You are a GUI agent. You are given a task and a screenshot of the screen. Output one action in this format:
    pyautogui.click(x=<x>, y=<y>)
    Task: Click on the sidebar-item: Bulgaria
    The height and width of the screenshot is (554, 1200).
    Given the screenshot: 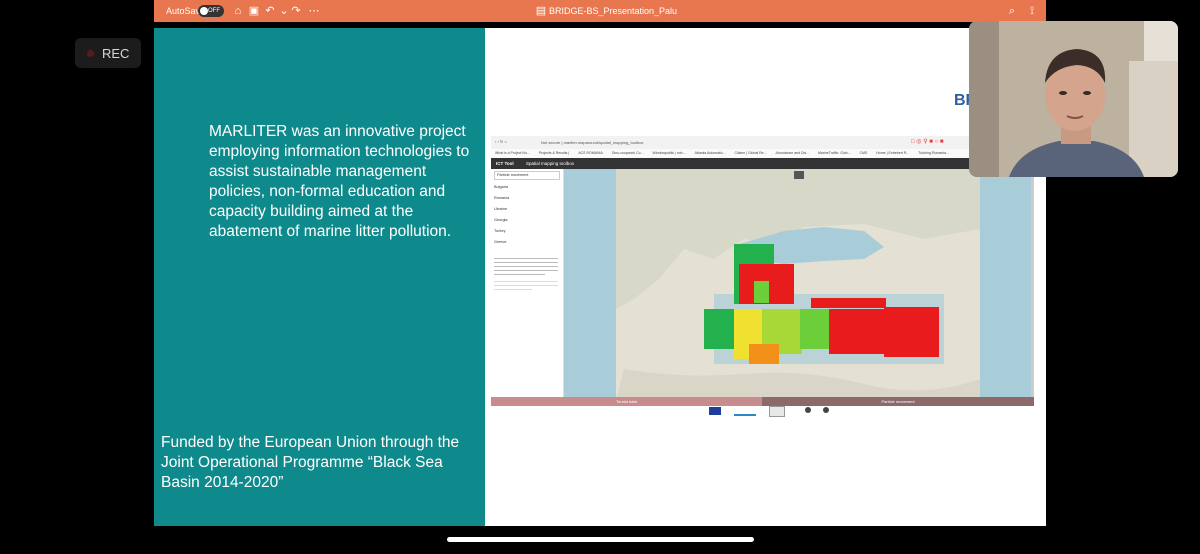 What is the action you would take?
    pyautogui.click(x=501, y=187)
    